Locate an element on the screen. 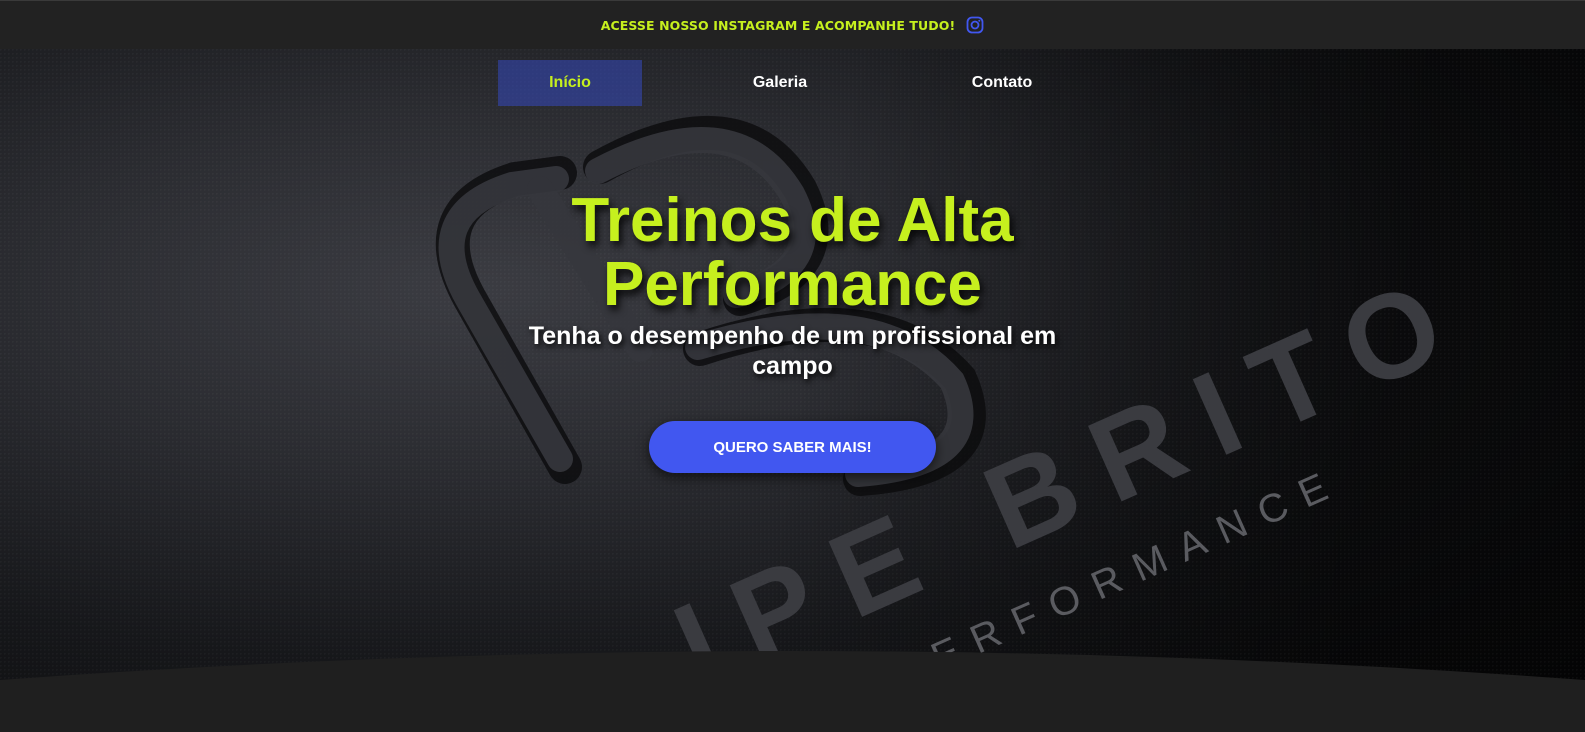 This screenshot has width=1585, height=732. section-divider-curve is located at coordinates (792, 691).